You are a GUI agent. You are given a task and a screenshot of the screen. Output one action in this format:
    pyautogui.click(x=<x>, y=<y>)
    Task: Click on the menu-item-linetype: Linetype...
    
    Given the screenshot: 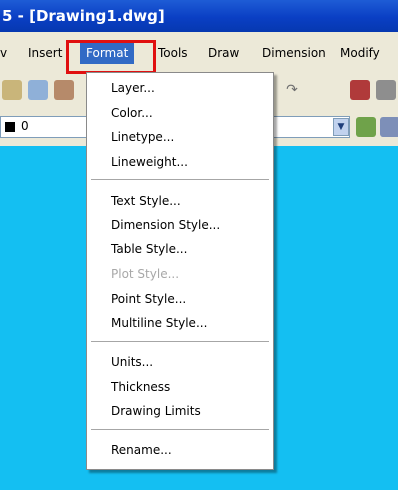 What is the action you would take?
    pyautogui.click(x=142, y=137)
    